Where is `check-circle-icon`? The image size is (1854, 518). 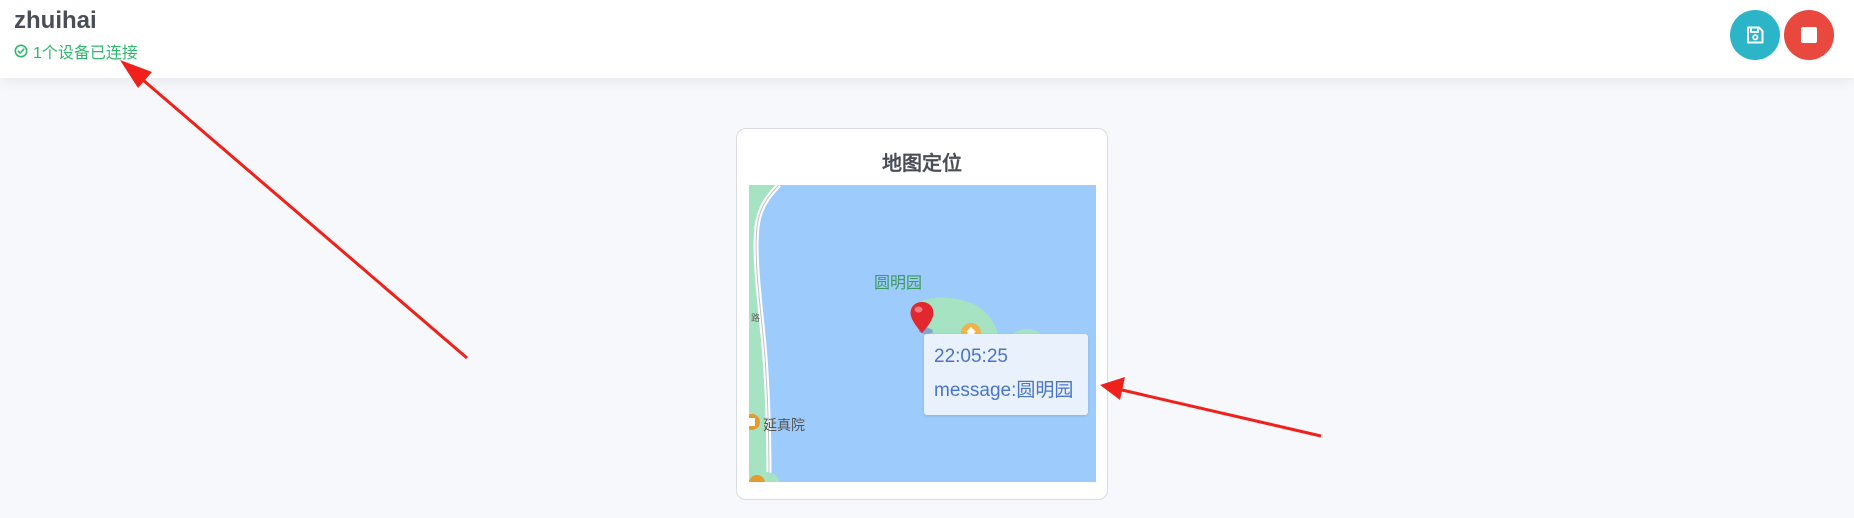
check-circle-icon is located at coordinates (21, 51).